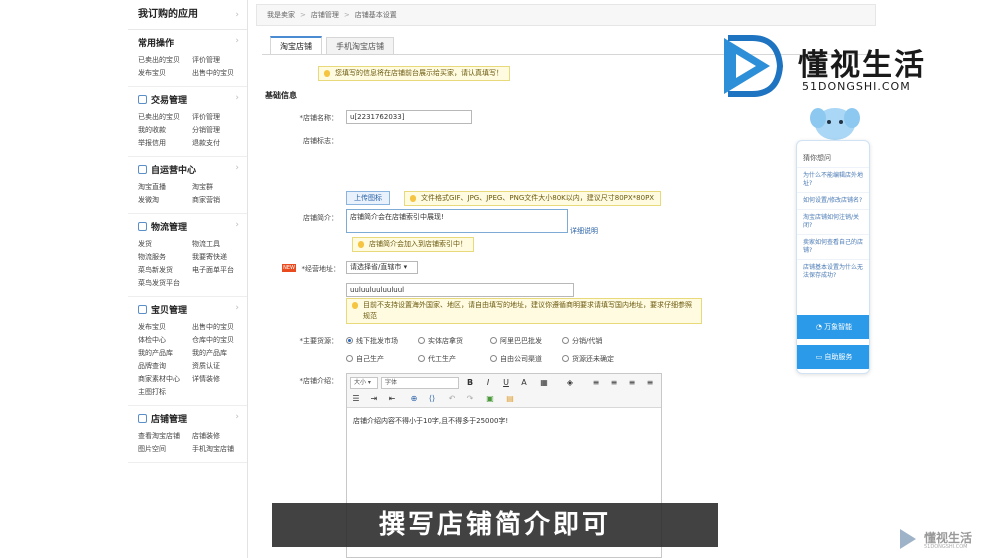 The width and height of the screenshot is (992, 558). I want to click on help-question: 店铺基本设置为什么无法保存成功?, so click(833, 271).